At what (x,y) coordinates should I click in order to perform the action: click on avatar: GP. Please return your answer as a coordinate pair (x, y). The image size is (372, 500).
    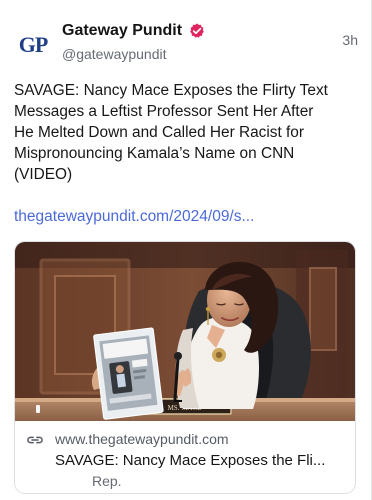
    Looking at the image, I should click on (33, 45).